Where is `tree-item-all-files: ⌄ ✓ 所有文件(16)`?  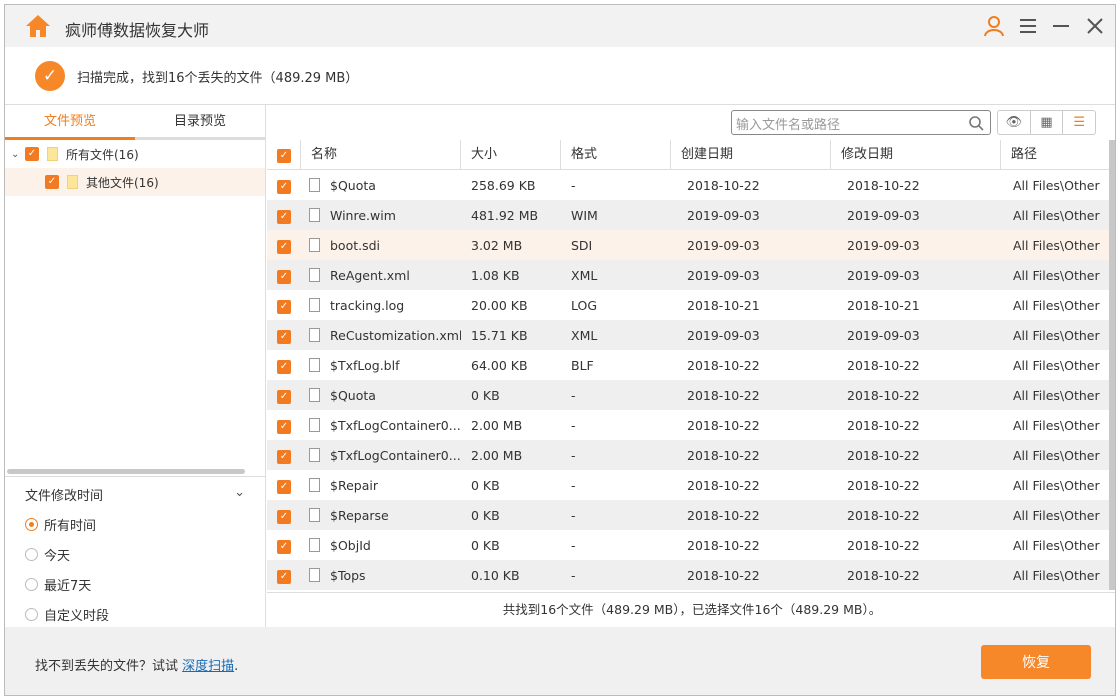
tree-item-all-files: ⌄ ✓ 所有文件(16) is located at coordinates (135, 154).